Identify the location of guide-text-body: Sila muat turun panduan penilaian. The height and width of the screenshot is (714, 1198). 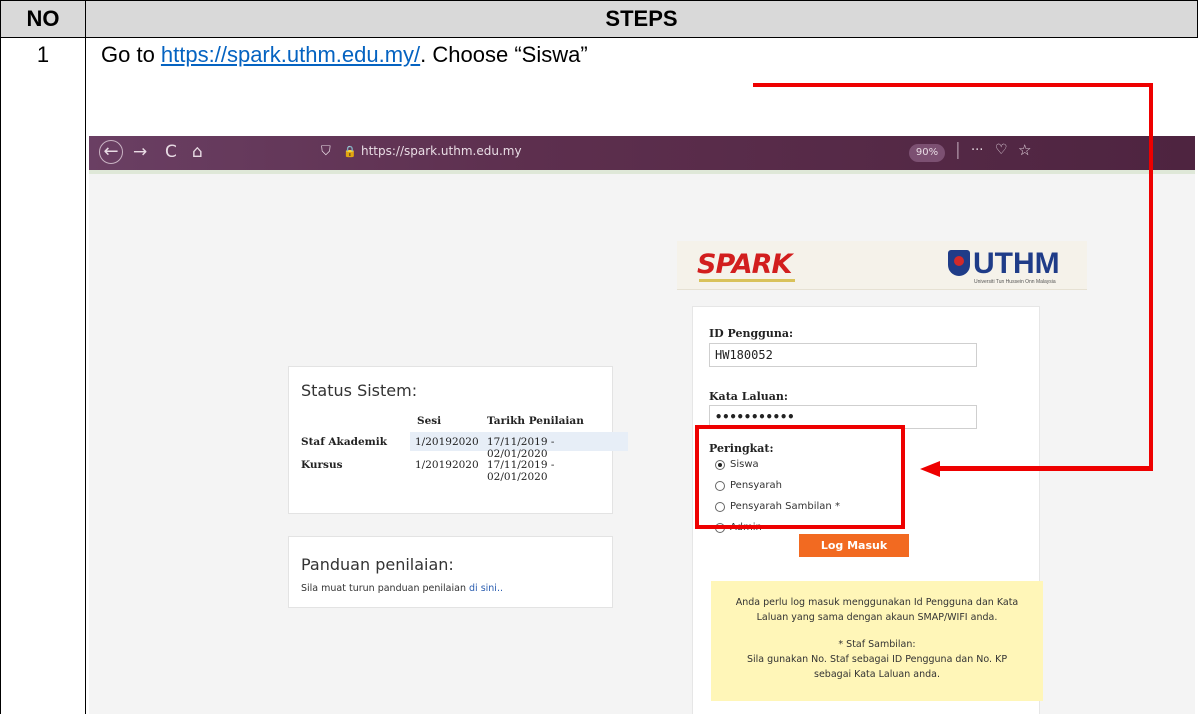
(385, 588).